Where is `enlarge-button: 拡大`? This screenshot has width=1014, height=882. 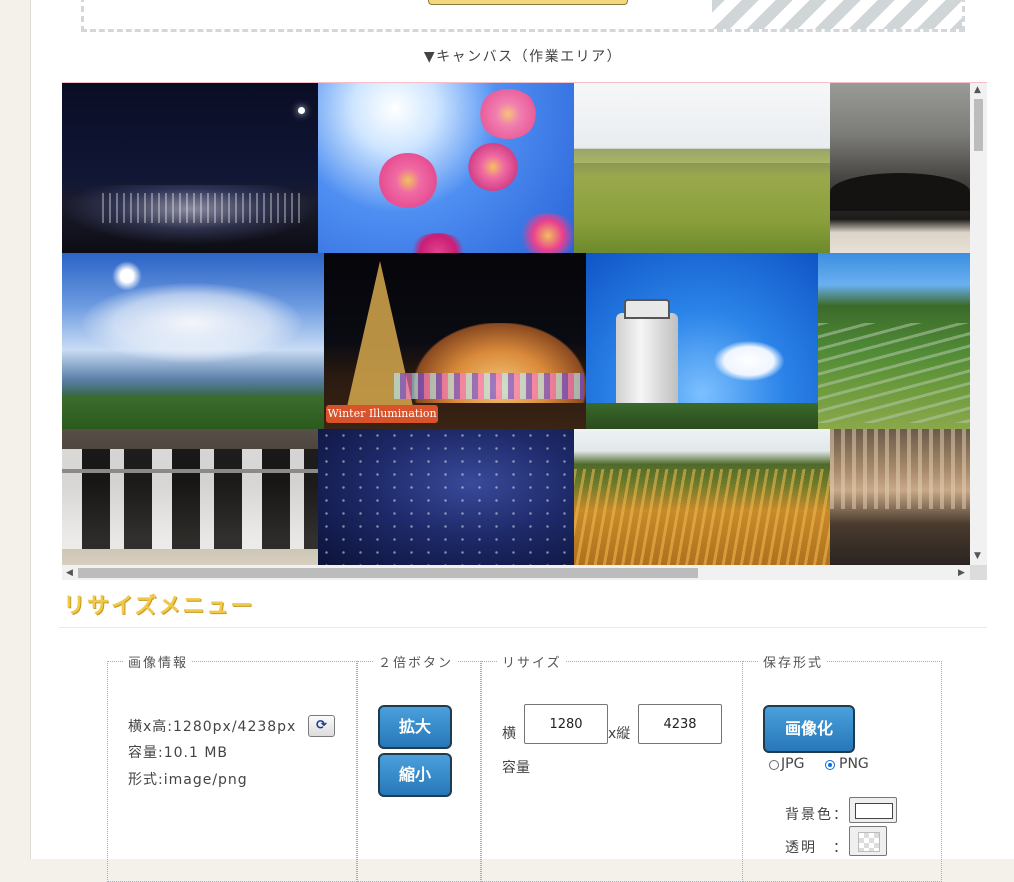 enlarge-button: 拡大 is located at coordinates (415, 727).